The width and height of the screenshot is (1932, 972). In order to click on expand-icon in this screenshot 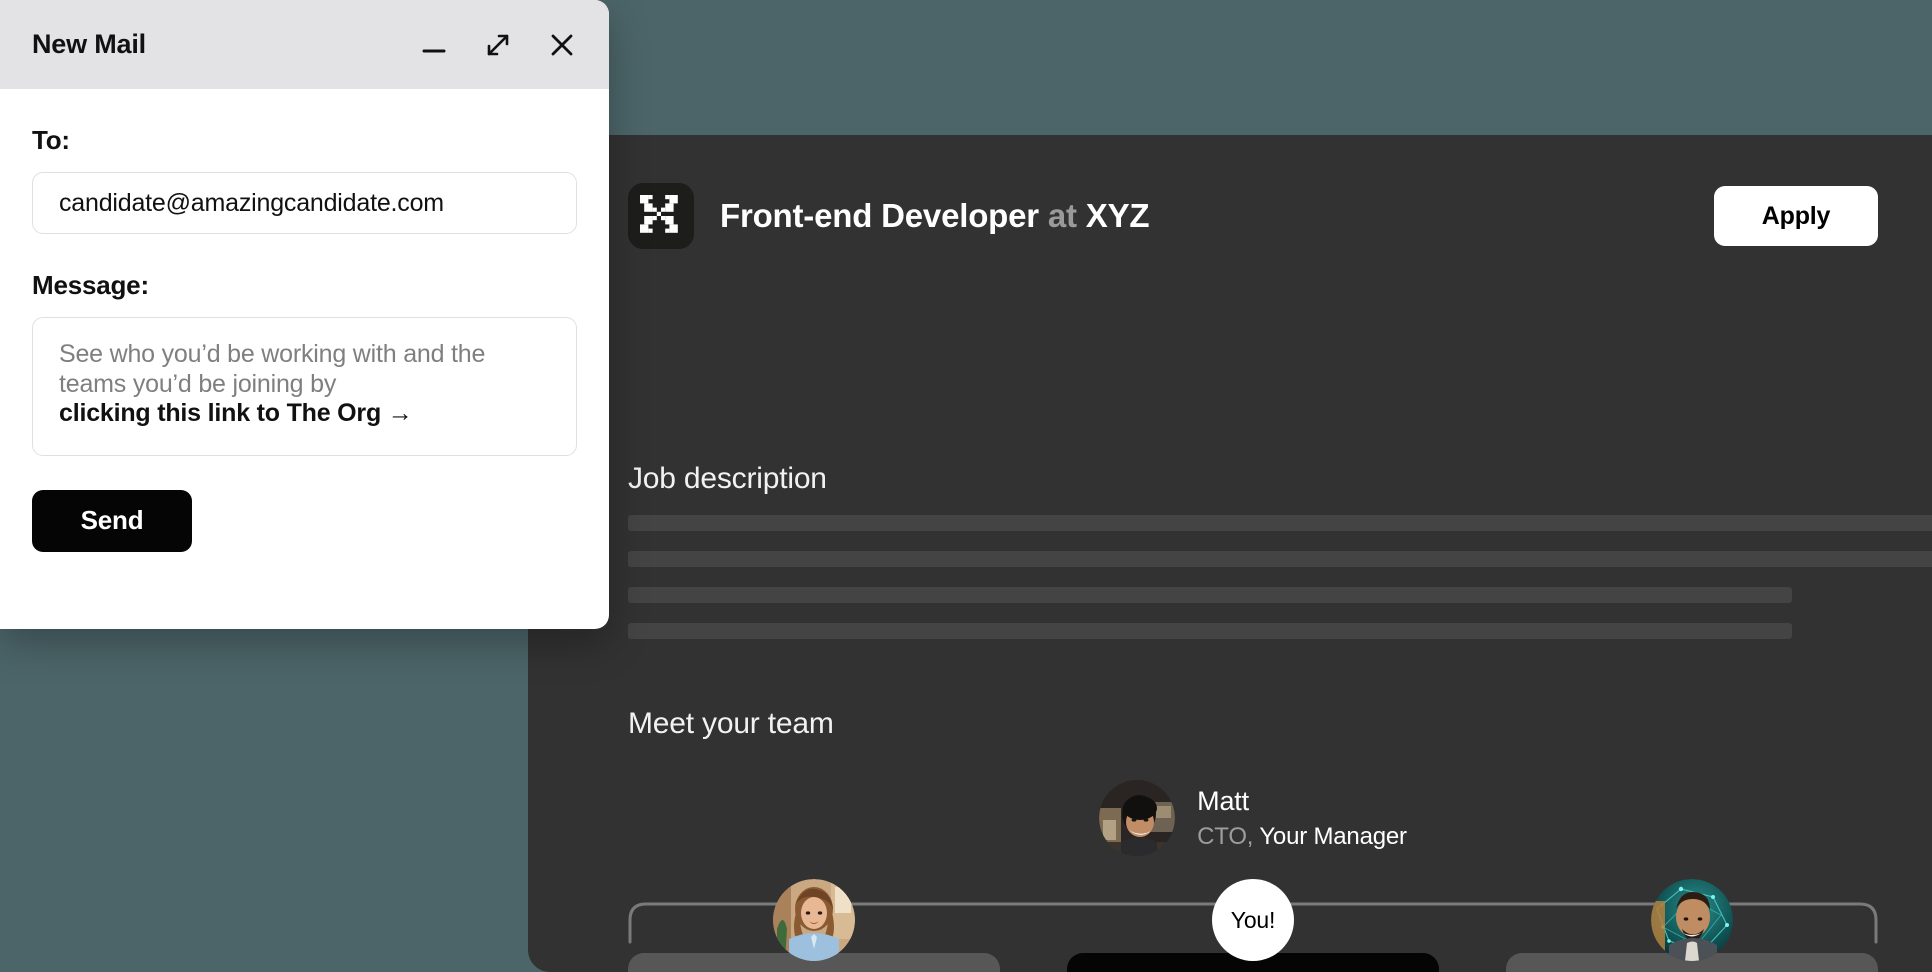, I will do `click(498, 45)`.